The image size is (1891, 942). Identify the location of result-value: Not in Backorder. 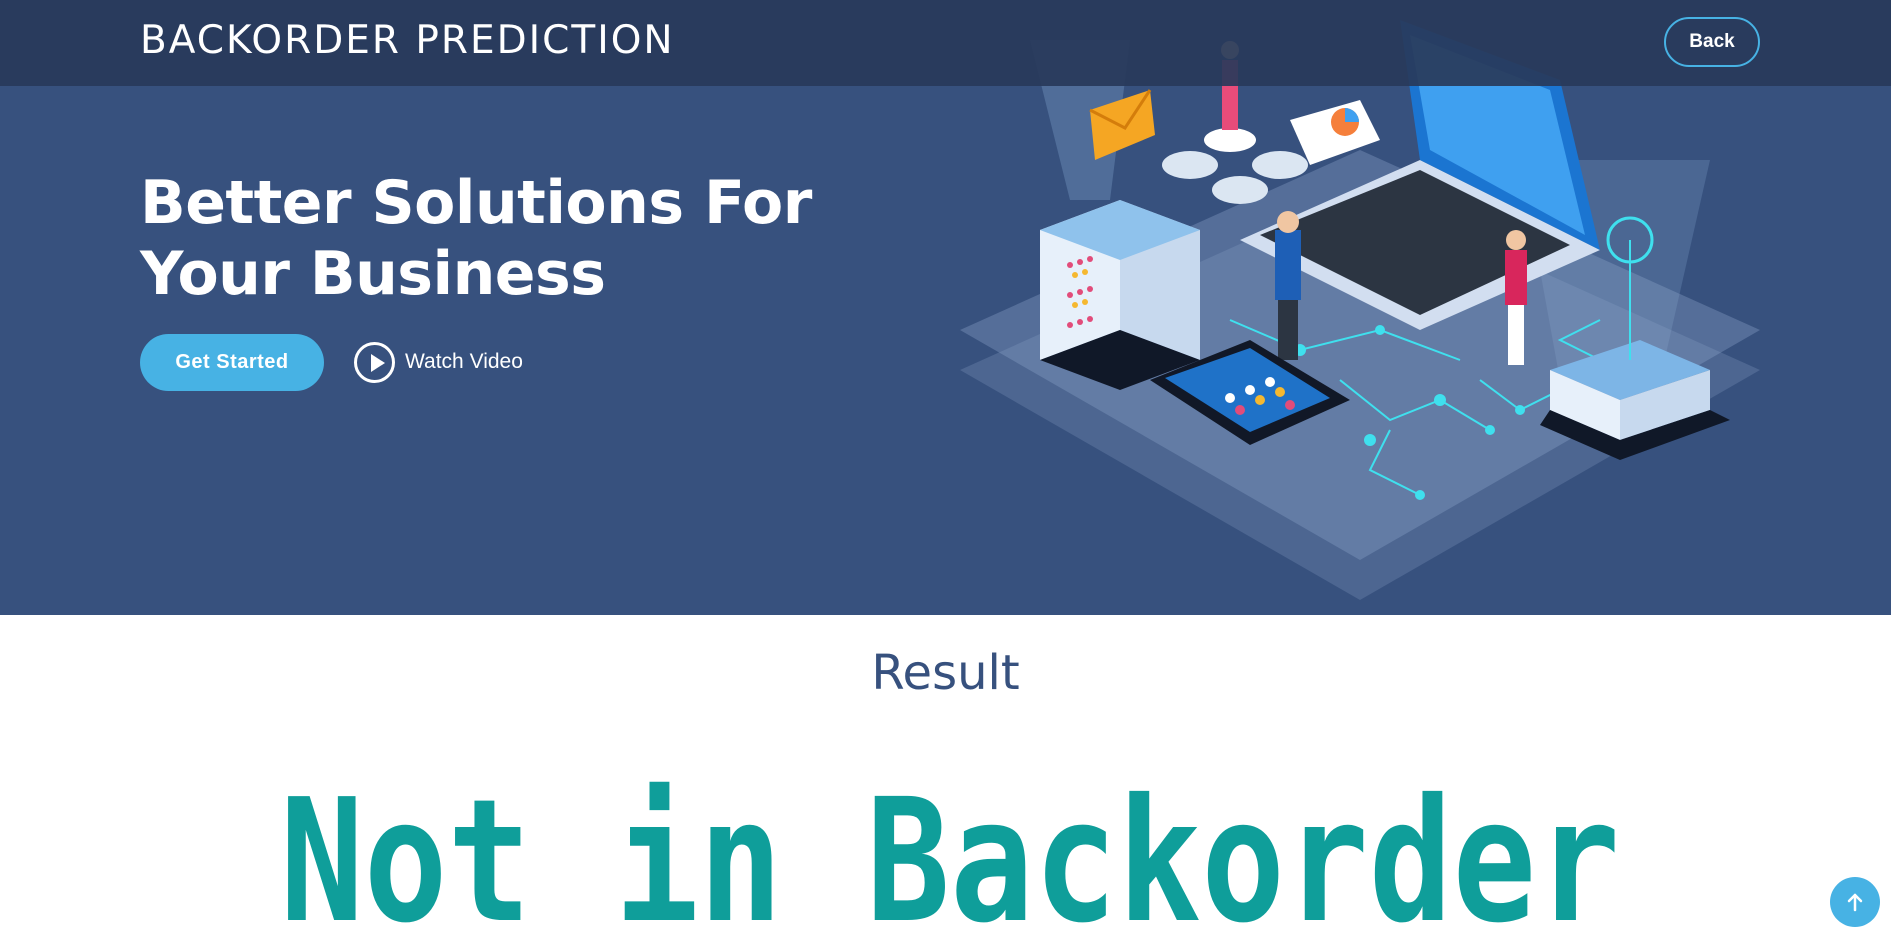
(950, 852).